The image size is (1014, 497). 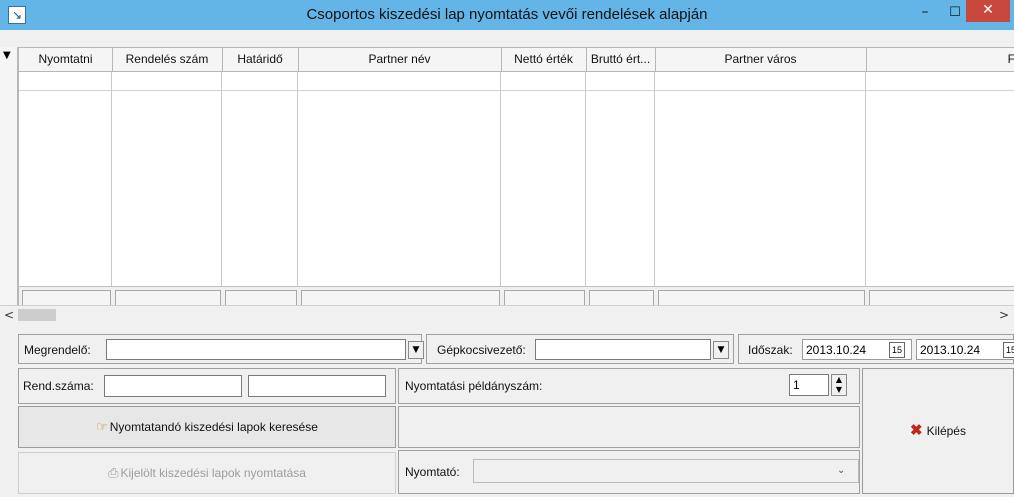 I want to click on minimize-button: –, so click(x=925, y=13).